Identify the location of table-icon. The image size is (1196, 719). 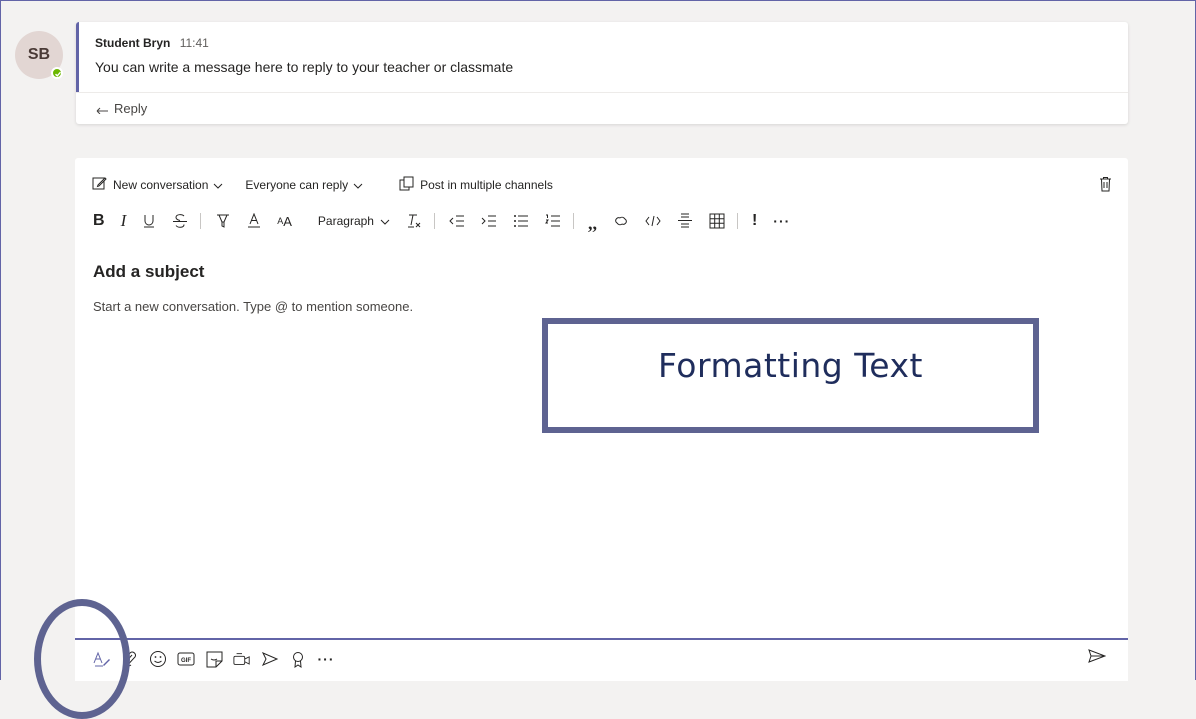
(717, 221).